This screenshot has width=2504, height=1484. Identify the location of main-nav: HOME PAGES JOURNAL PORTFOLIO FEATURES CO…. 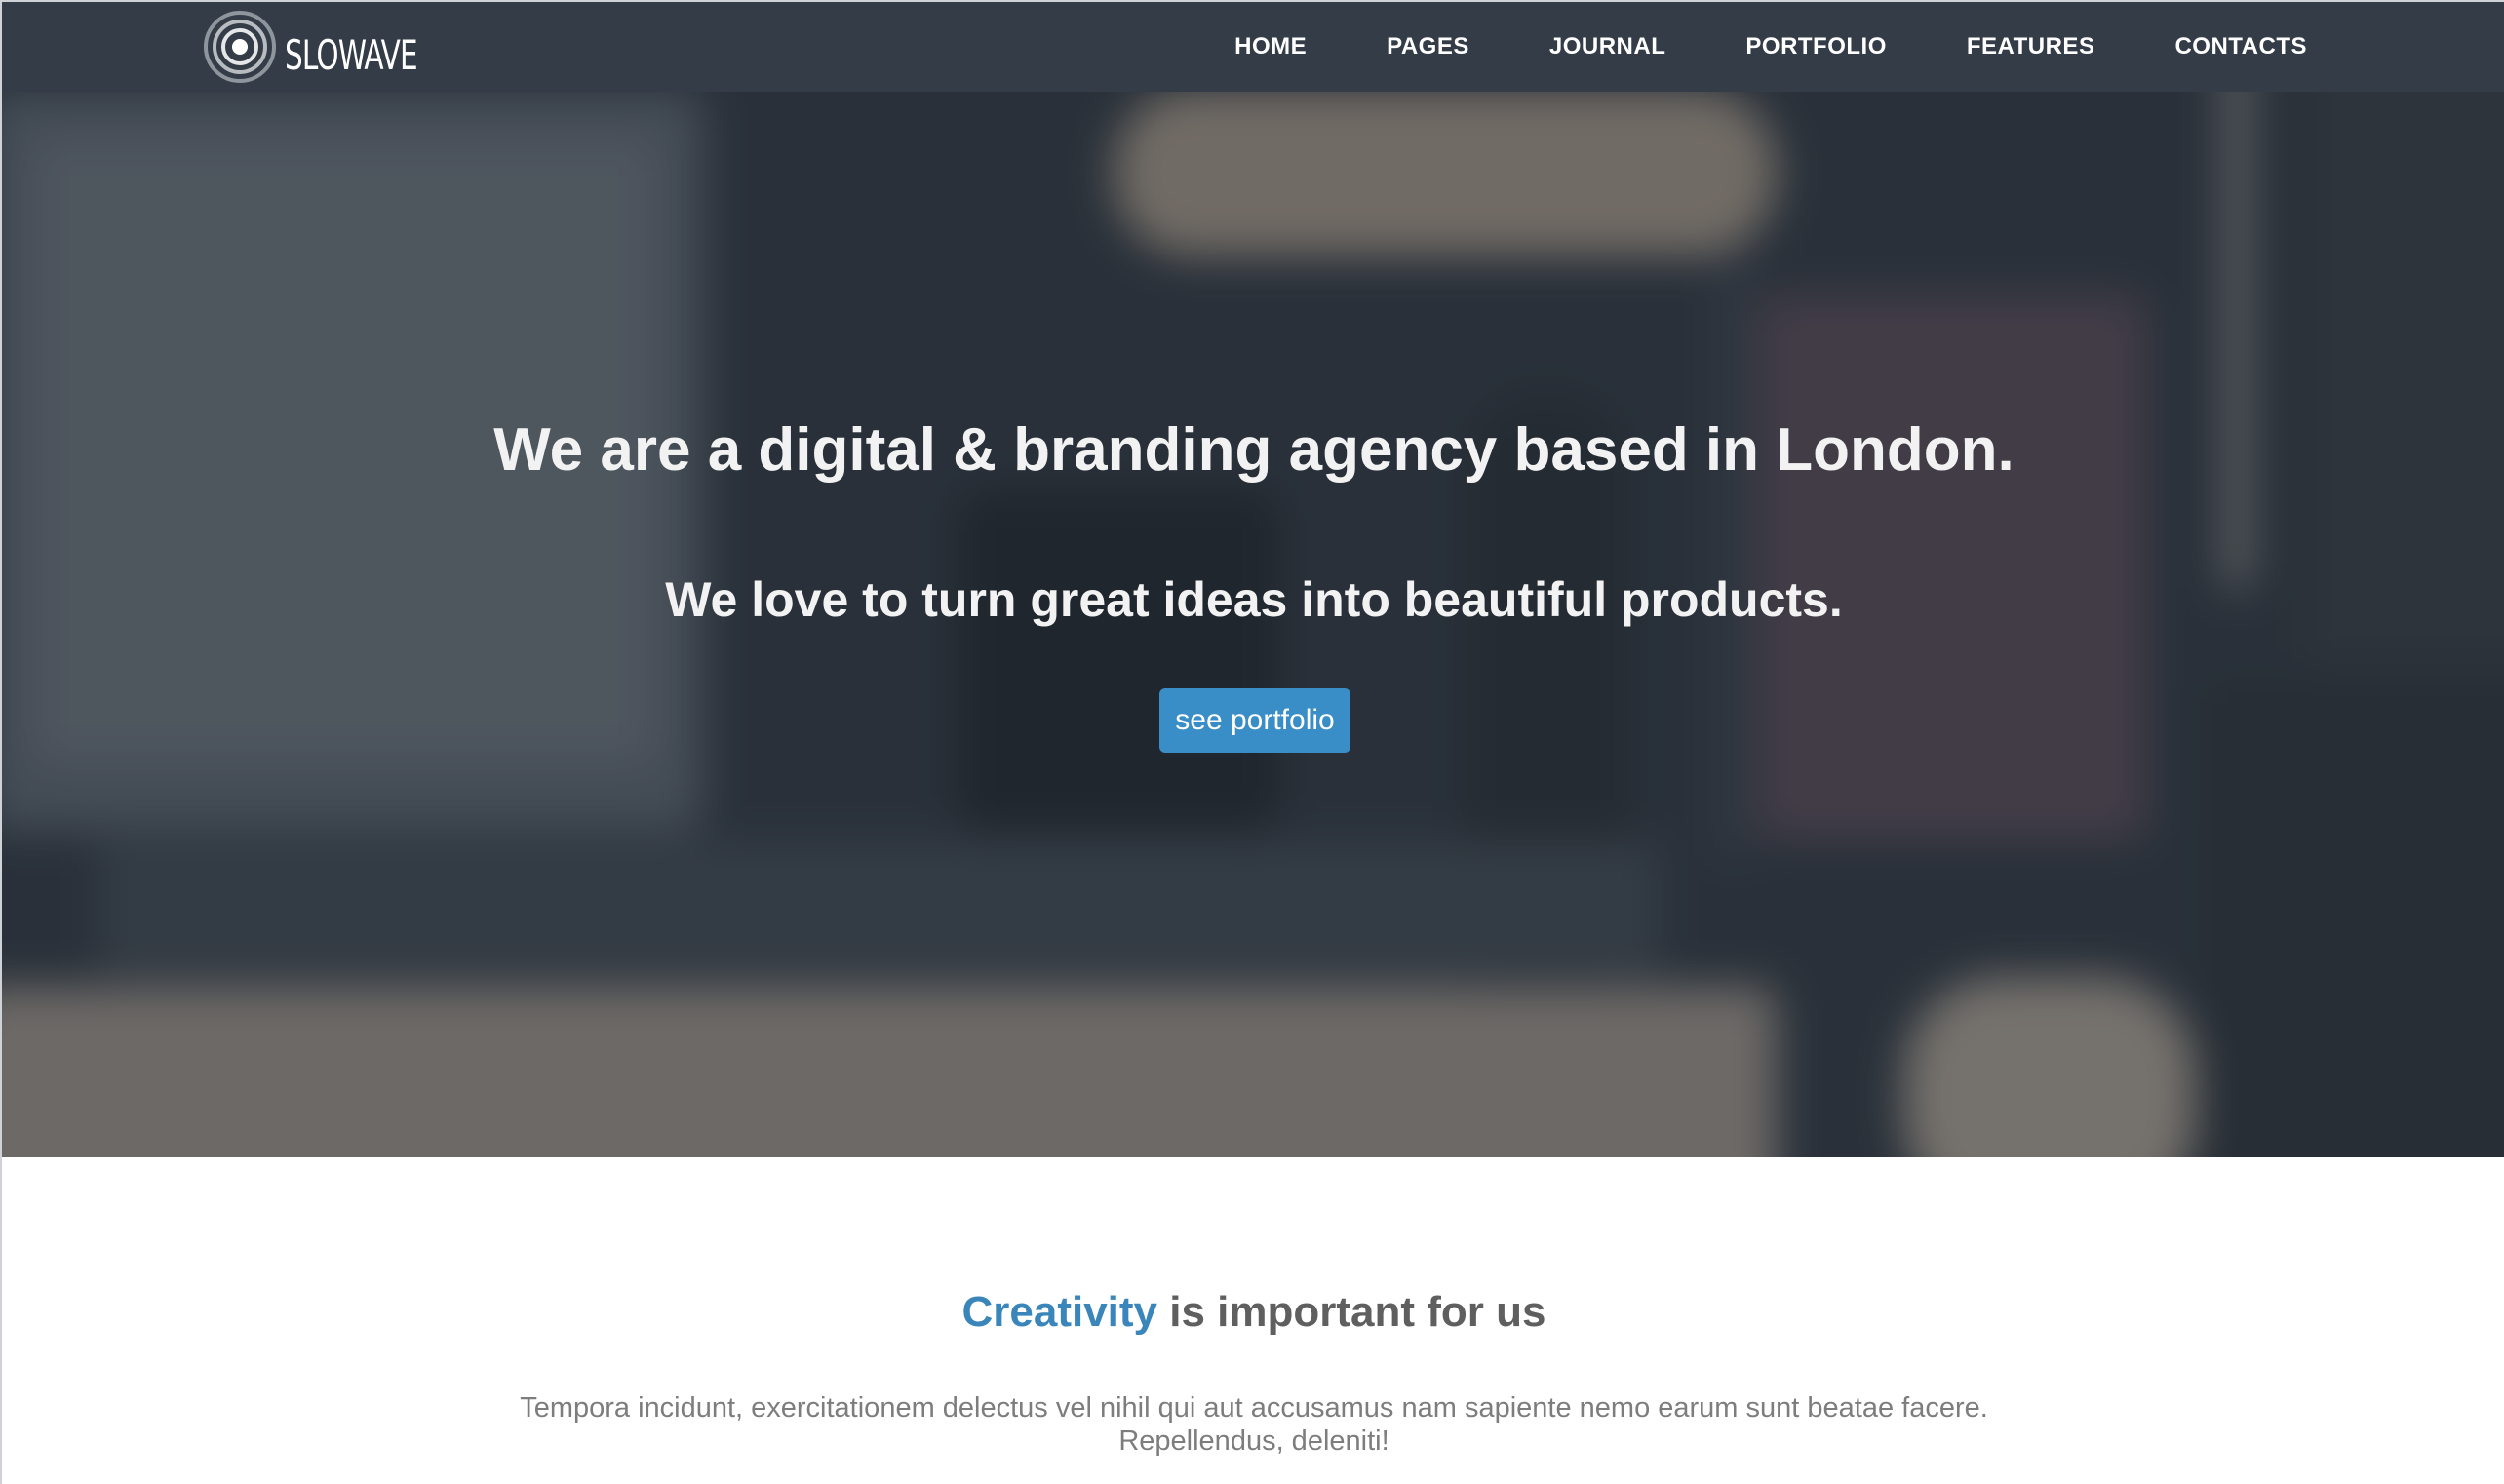
(1731, 47).